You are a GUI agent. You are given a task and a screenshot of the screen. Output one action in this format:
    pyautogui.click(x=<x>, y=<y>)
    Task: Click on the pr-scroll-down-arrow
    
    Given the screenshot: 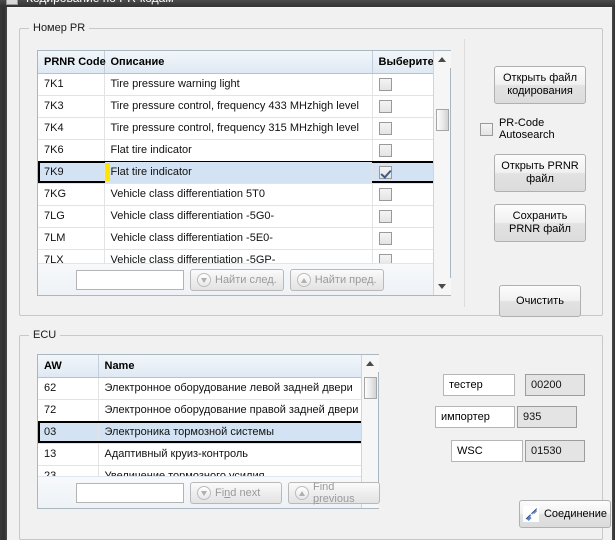 What is the action you would take?
    pyautogui.click(x=442, y=286)
    